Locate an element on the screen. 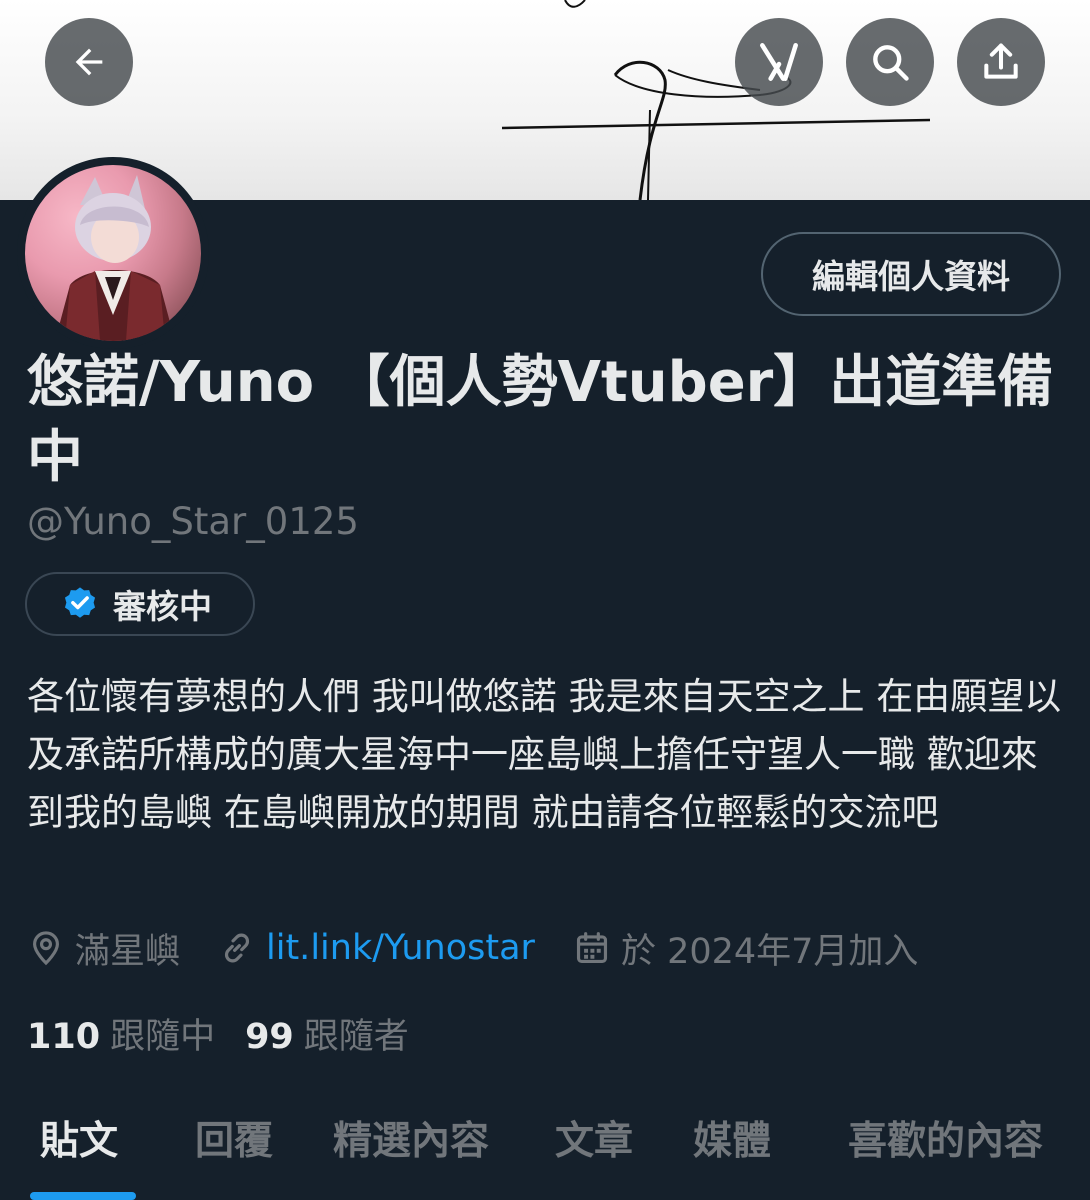  followers-link: 99 跟隨者 is located at coordinates (327, 1033).